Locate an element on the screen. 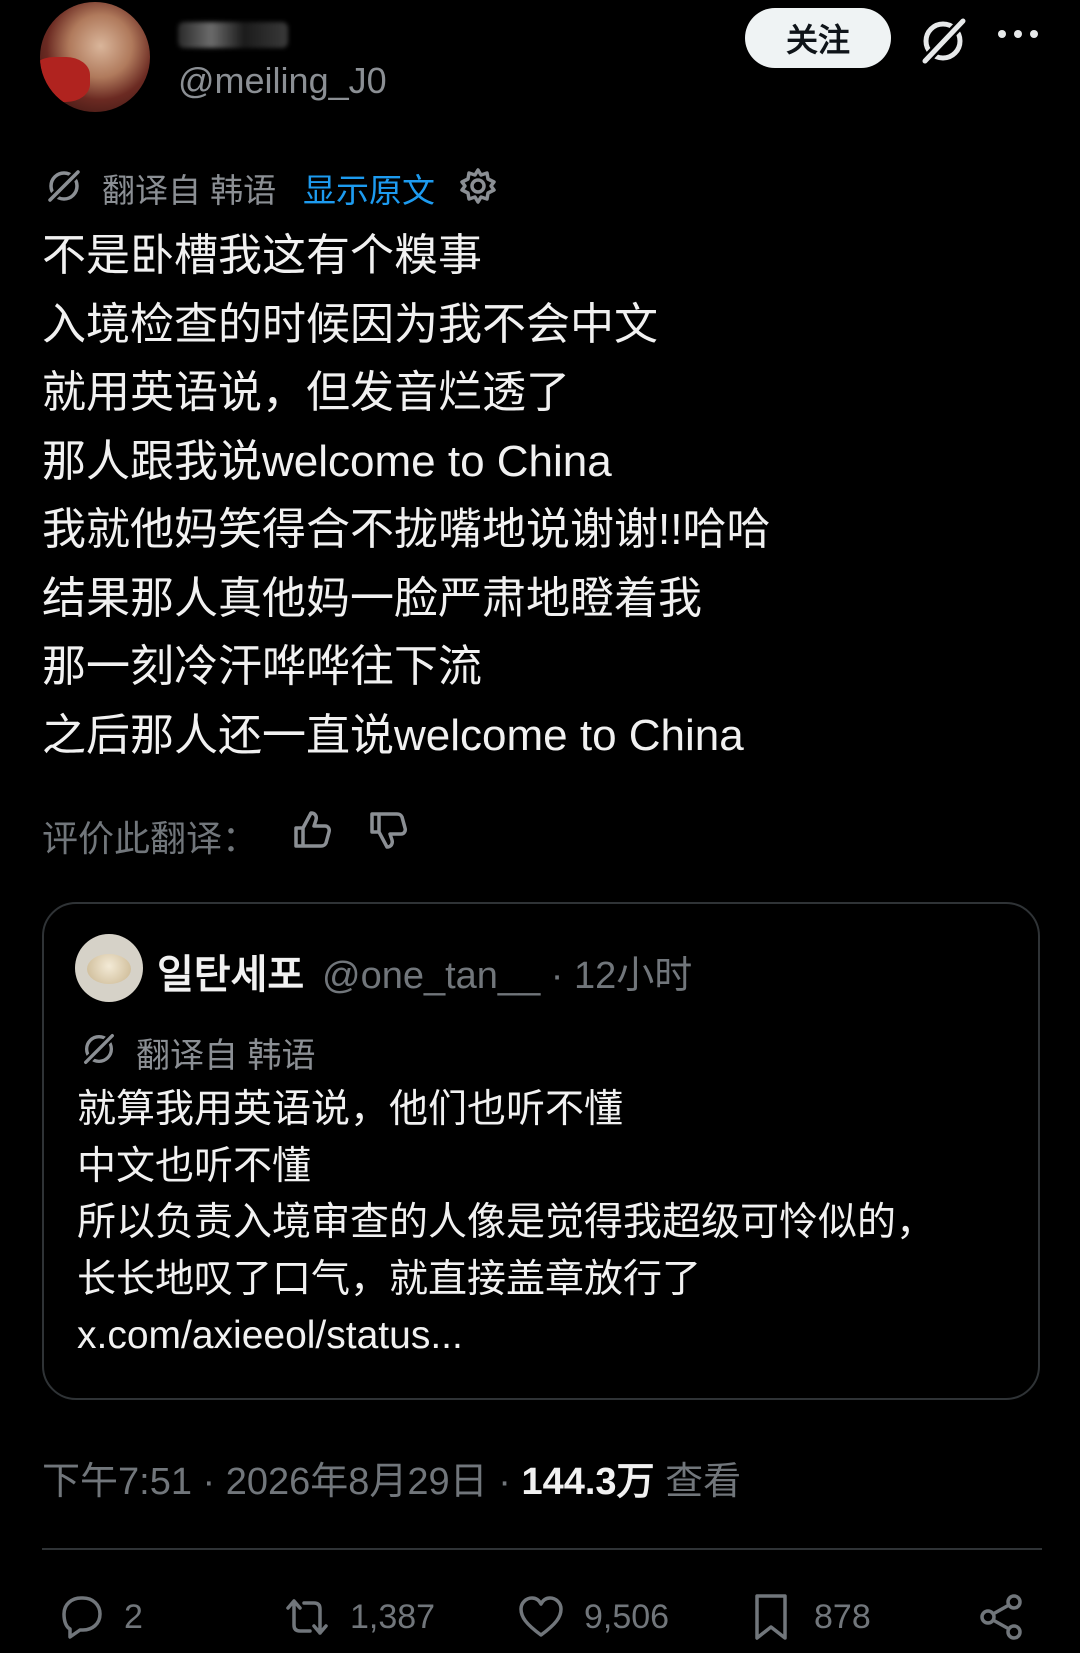 The width and height of the screenshot is (1080, 1653). author-display-name-redacted is located at coordinates (233, 35).